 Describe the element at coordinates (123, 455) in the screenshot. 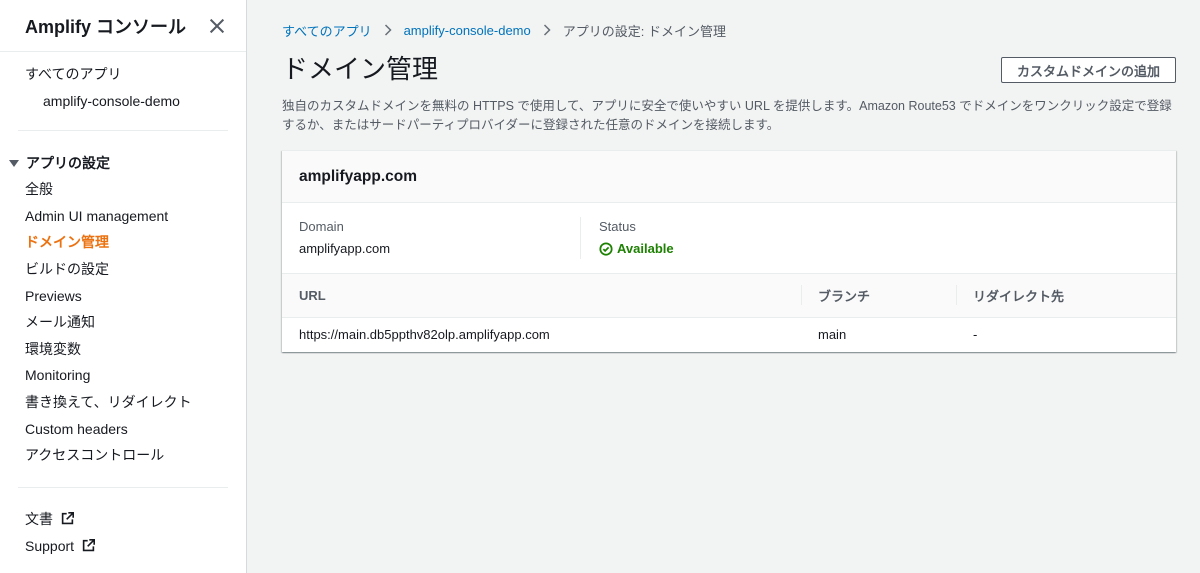

I see `sidebar-item-access-control: アクセスコントロール` at that location.